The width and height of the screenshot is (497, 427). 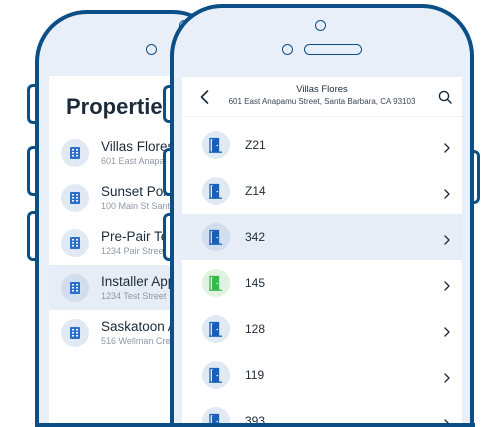 What do you see at coordinates (134, 295) in the screenshot?
I see `property-address: 1234 Test Street` at bounding box center [134, 295].